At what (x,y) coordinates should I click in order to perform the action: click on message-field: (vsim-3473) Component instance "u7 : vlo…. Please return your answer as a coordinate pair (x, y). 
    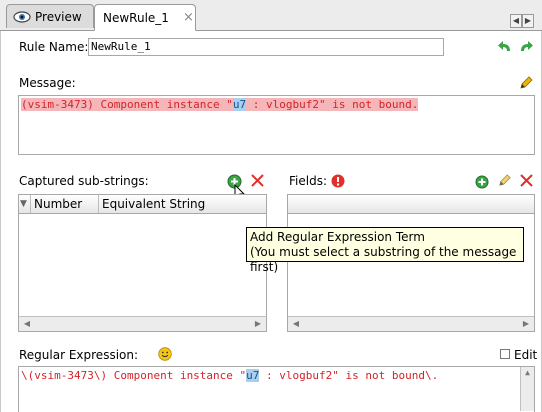
    Looking at the image, I should click on (276, 125).